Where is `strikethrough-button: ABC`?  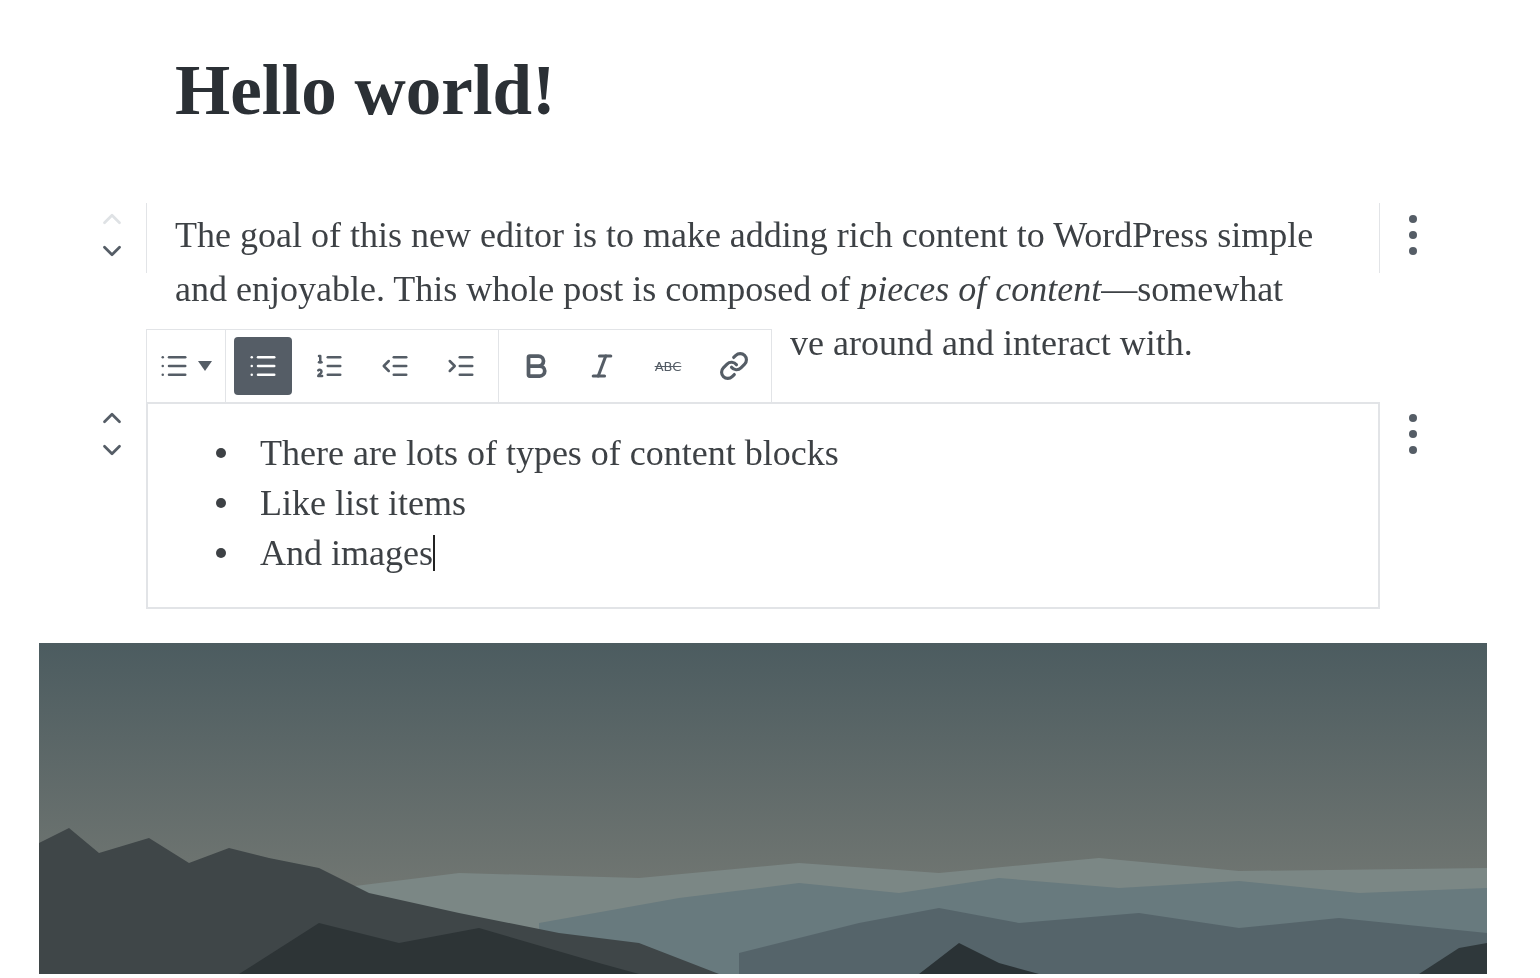 strikethrough-button: ABC is located at coordinates (668, 366).